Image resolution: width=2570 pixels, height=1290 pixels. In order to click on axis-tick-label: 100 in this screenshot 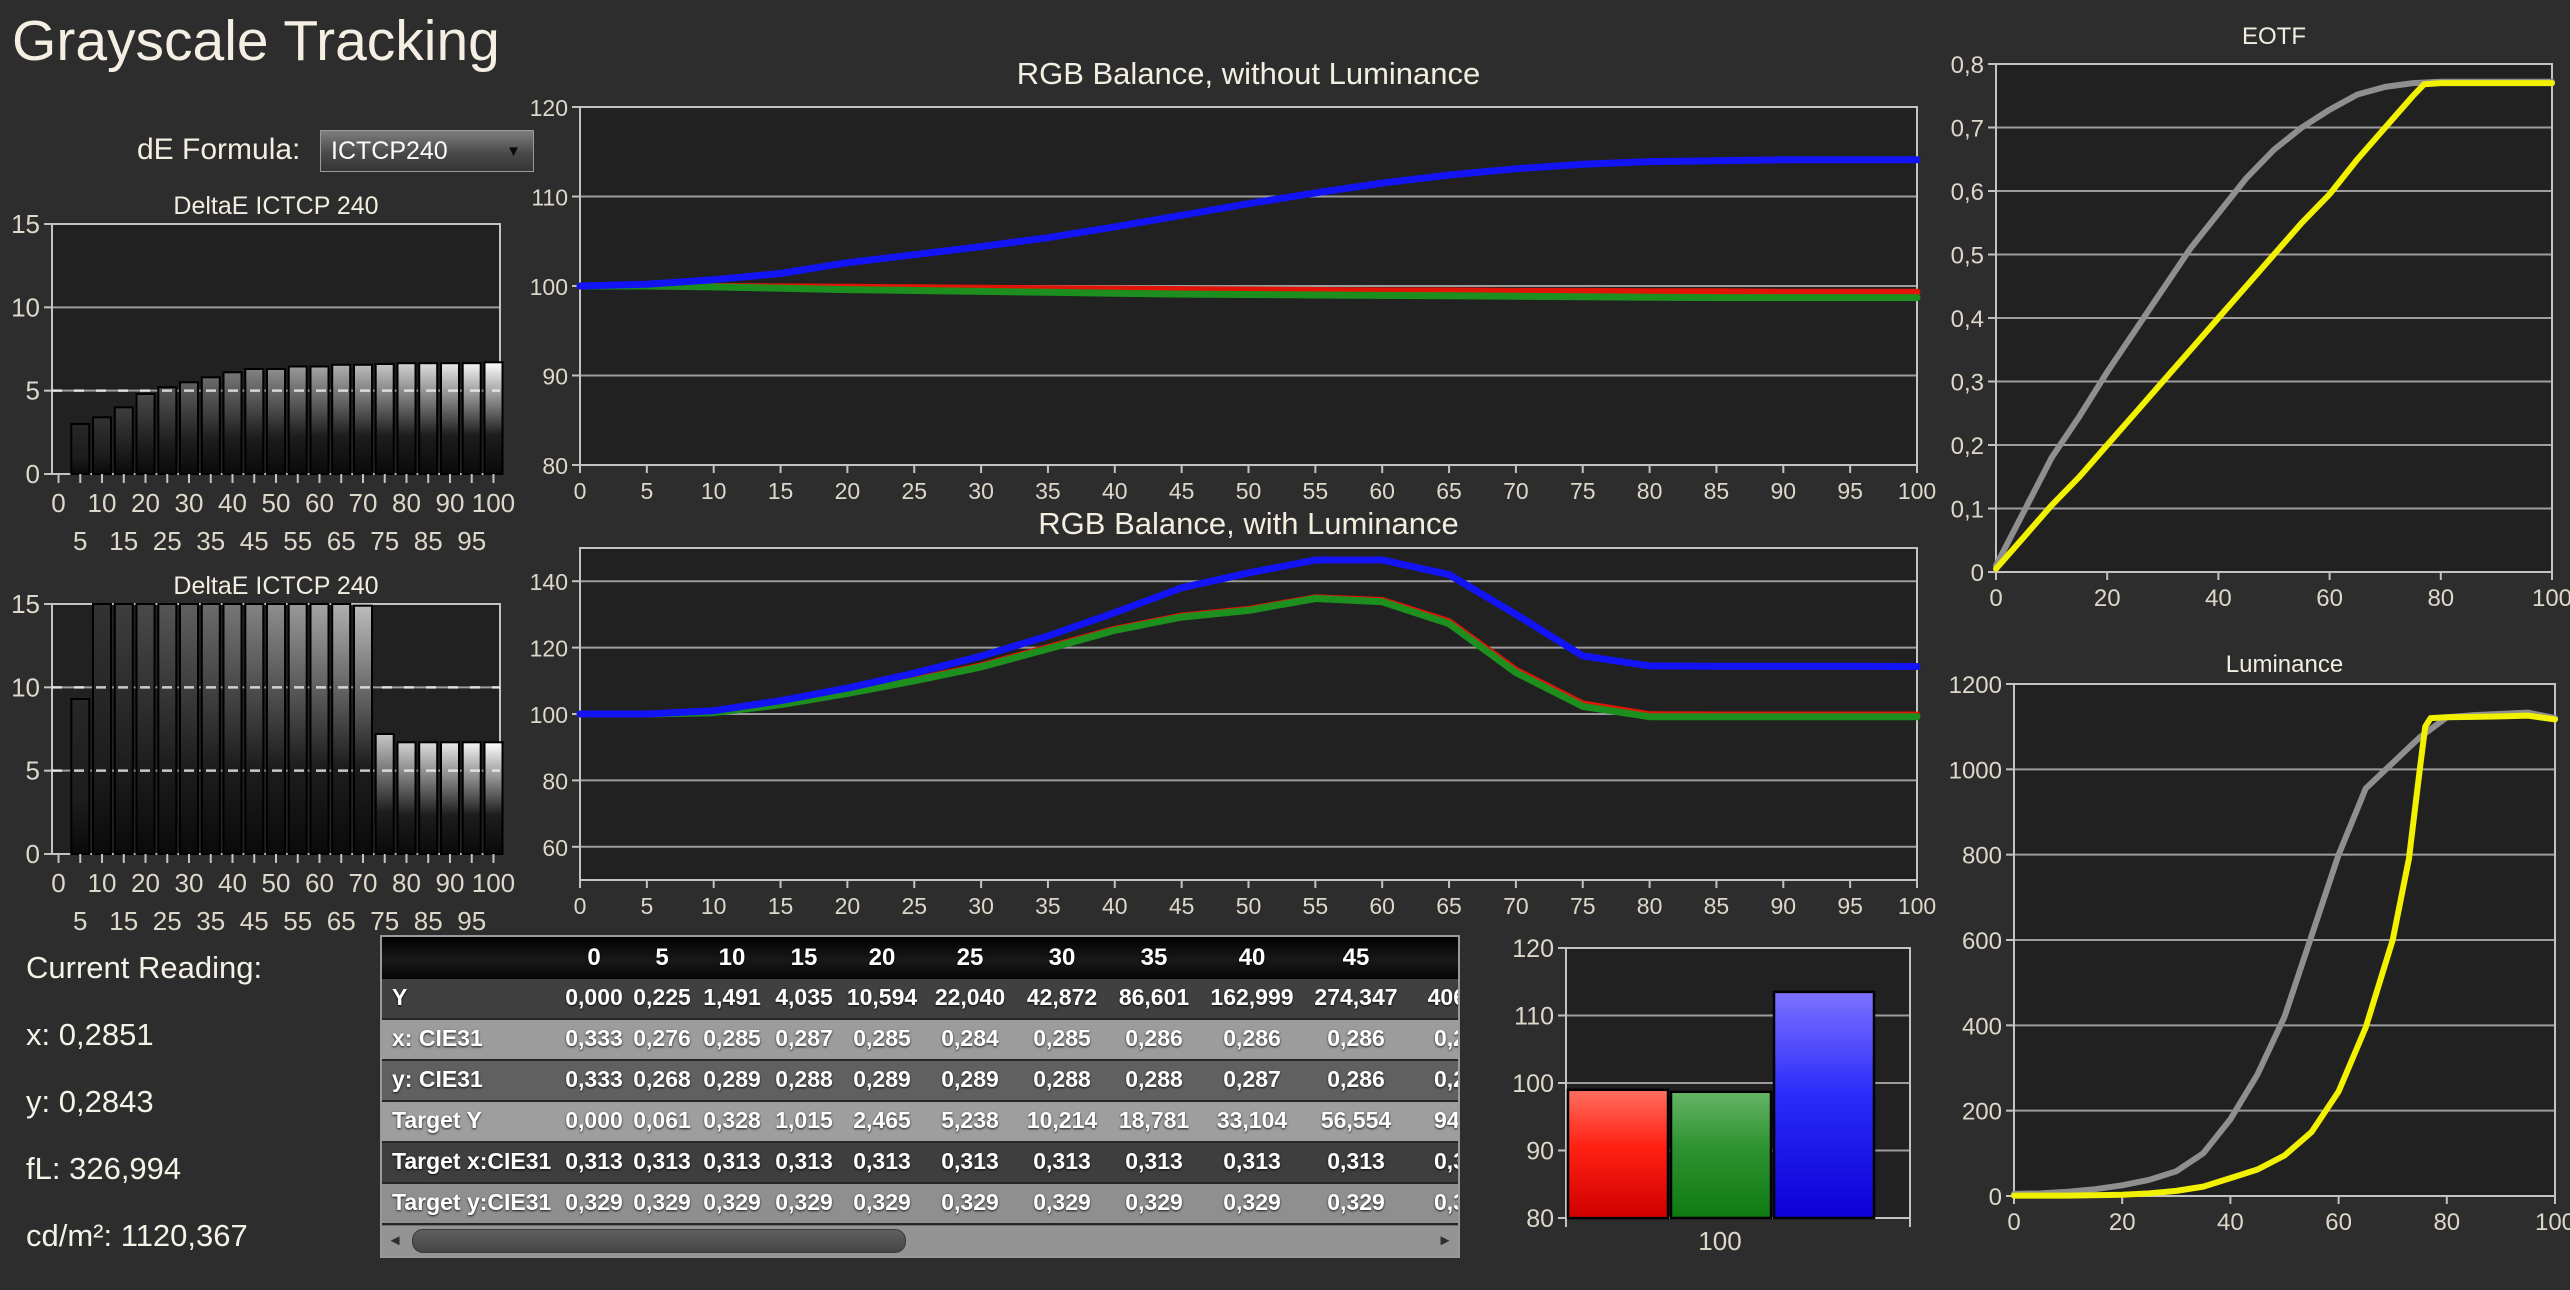, I will do `click(493, 503)`.